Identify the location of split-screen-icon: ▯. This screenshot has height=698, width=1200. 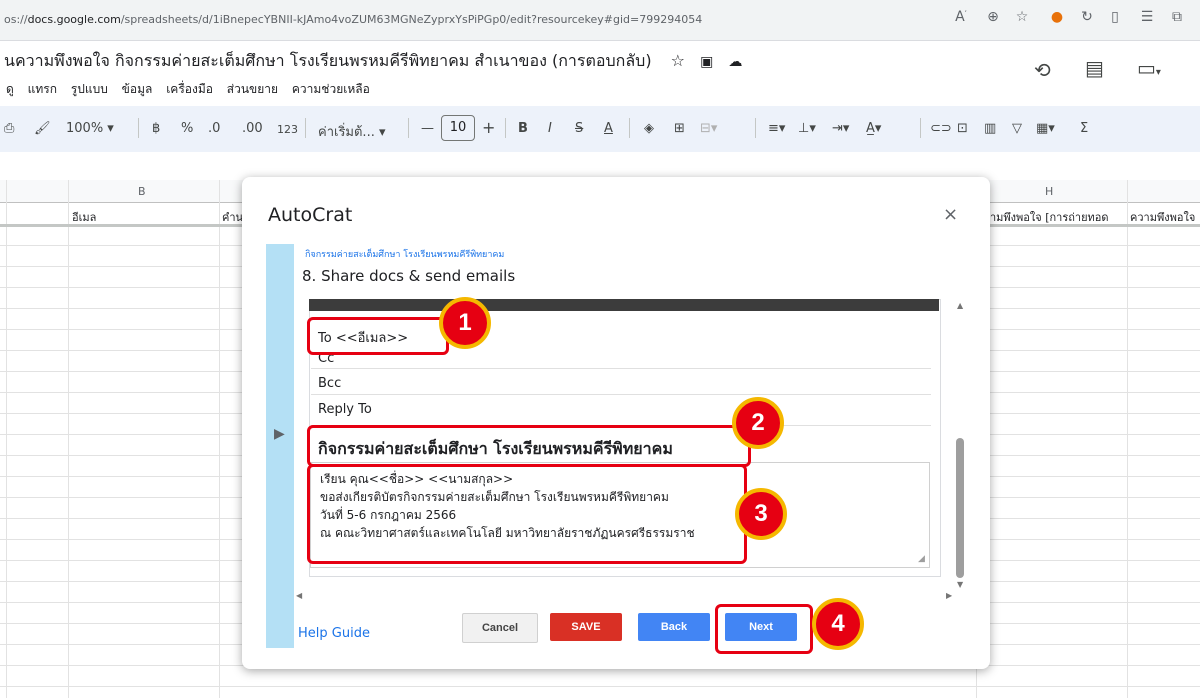
(1115, 17).